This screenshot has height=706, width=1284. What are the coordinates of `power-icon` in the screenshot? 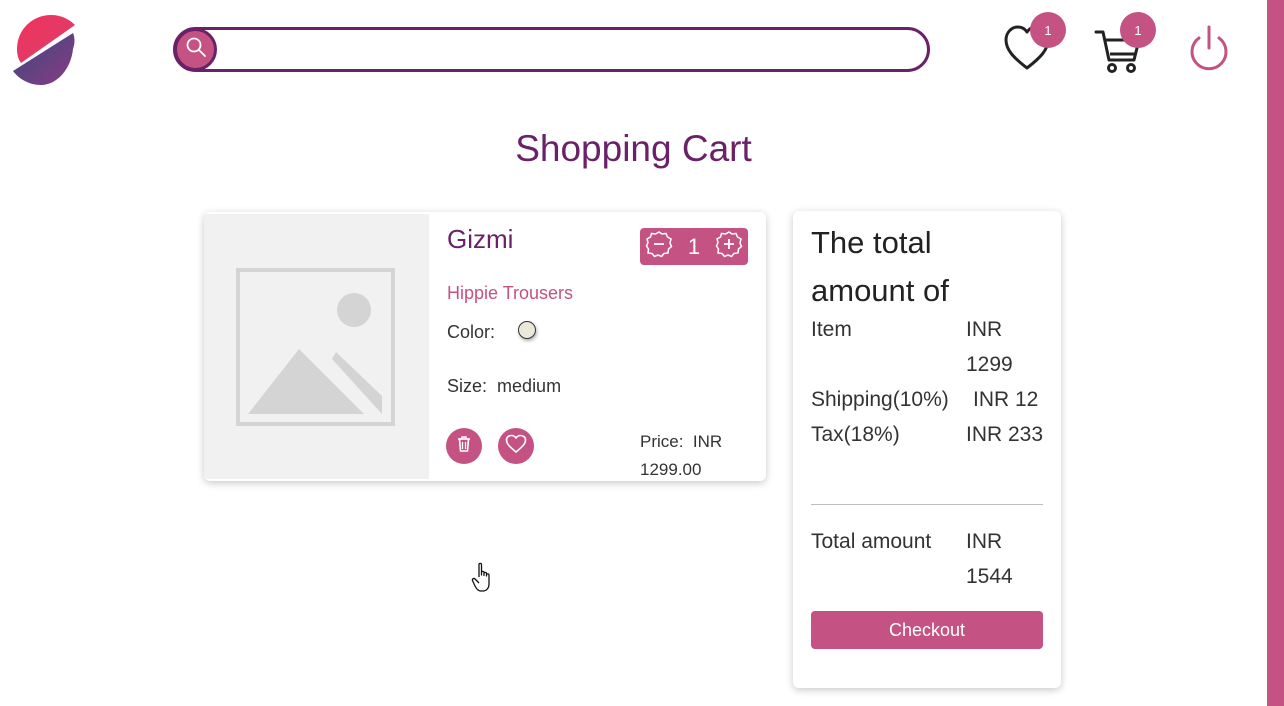 It's located at (1209, 52).